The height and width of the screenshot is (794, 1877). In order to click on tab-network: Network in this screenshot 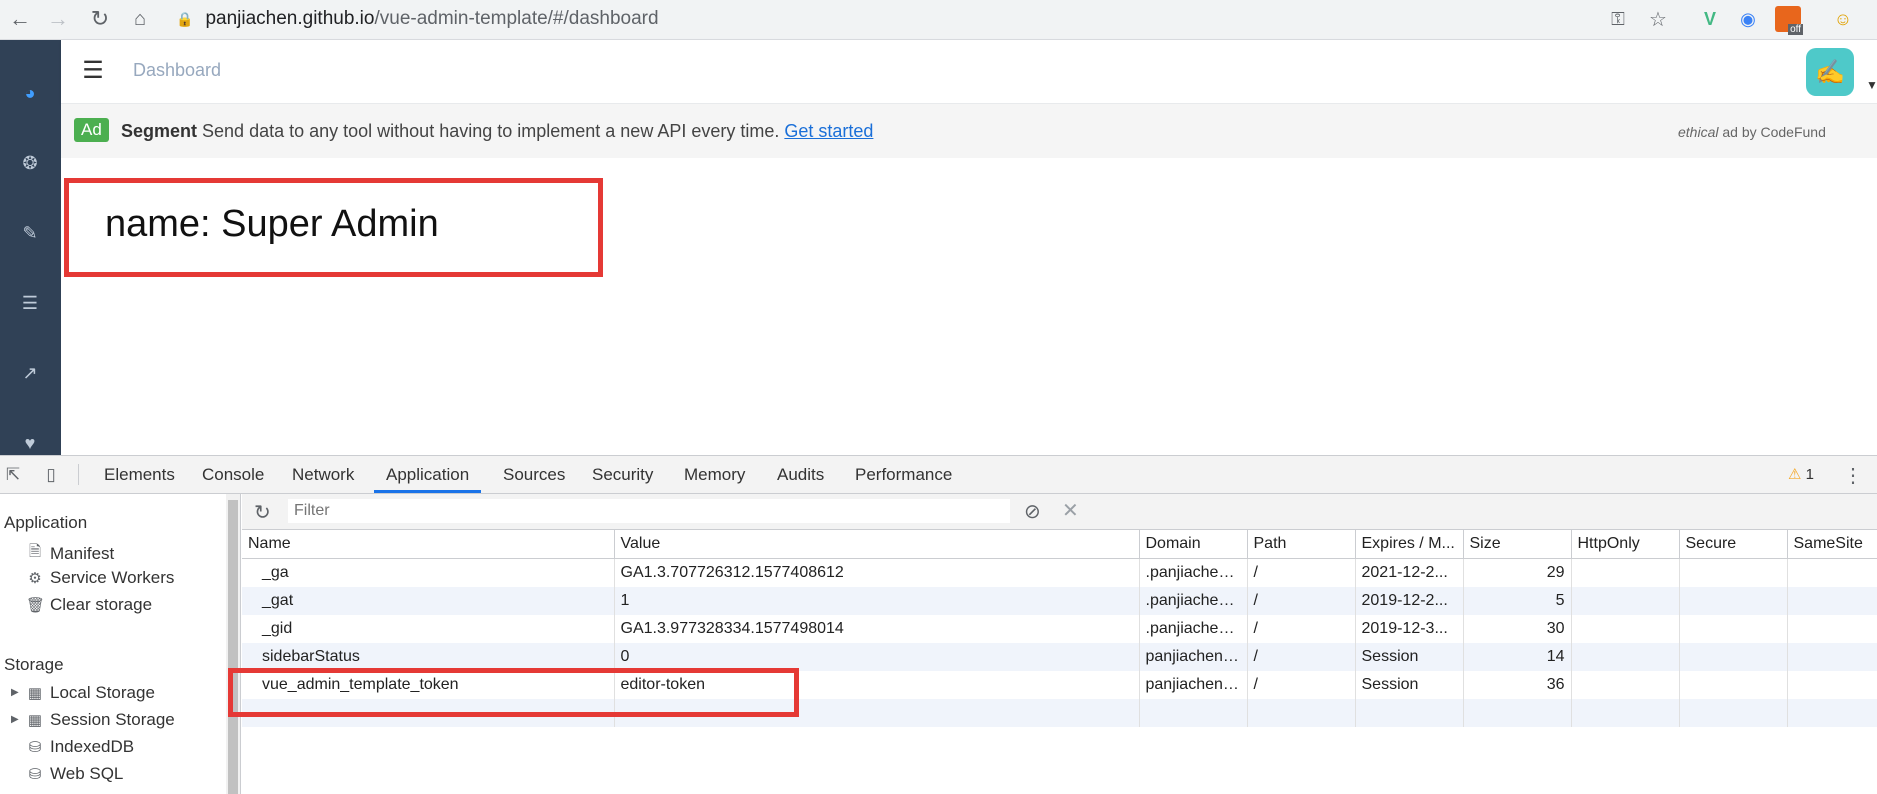, I will do `click(323, 474)`.